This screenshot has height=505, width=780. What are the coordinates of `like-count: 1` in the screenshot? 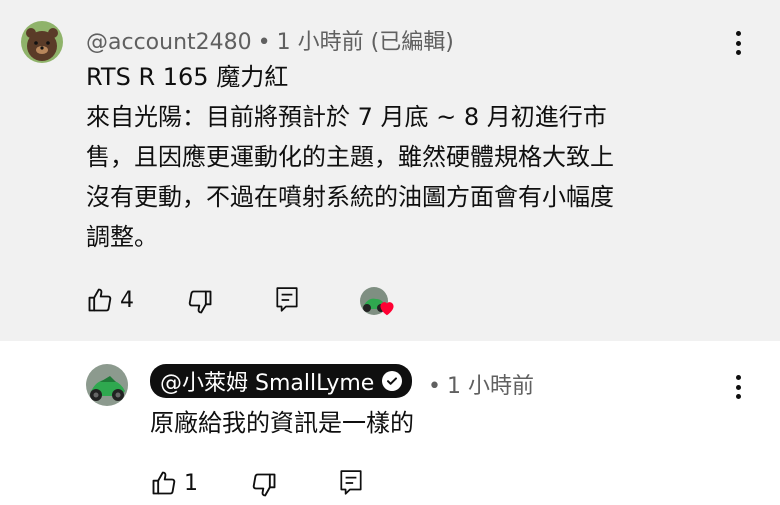 It's located at (191, 483).